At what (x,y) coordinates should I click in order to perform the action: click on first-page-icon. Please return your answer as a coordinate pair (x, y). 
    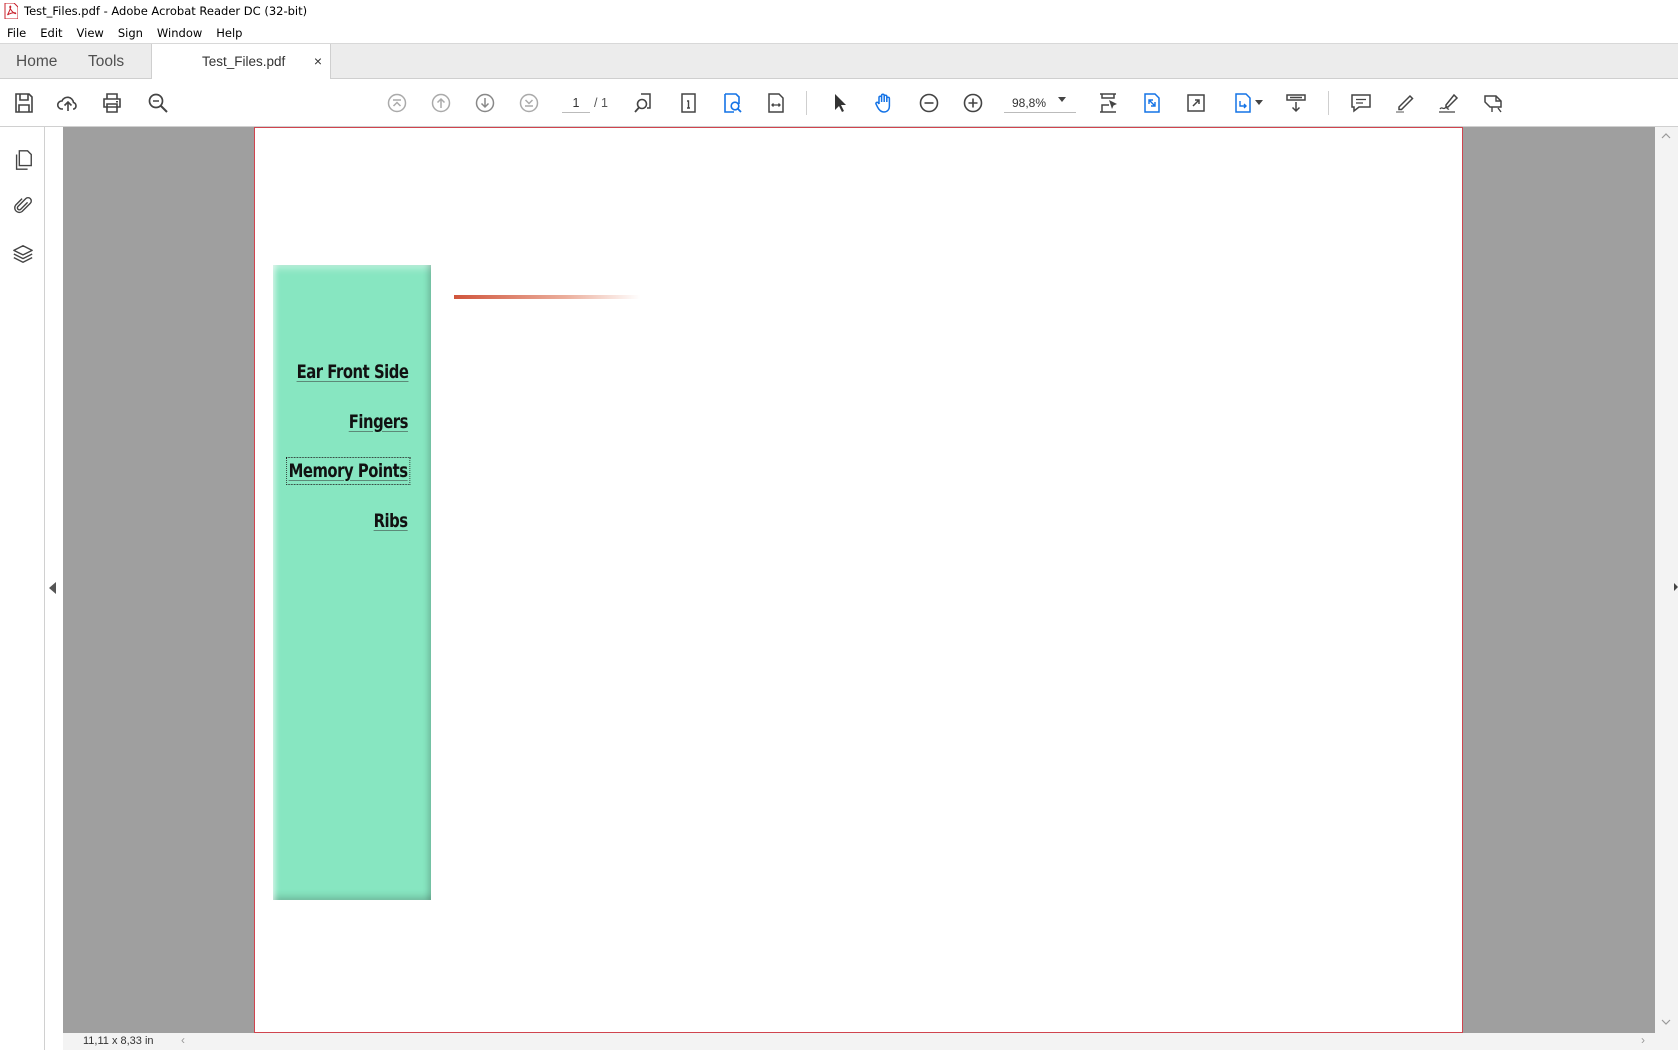
    Looking at the image, I should click on (397, 103).